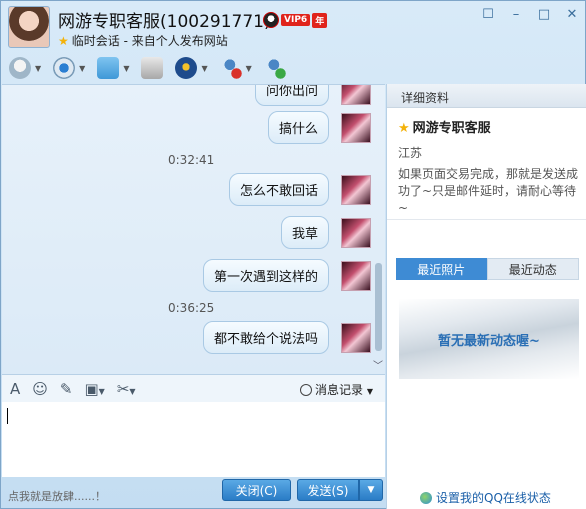 The image size is (586, 509). What do you see at coordinates (191, 160) in the screenshot?
I see `message-timestamp: 0:32:41` at bounding box center [191, 160].